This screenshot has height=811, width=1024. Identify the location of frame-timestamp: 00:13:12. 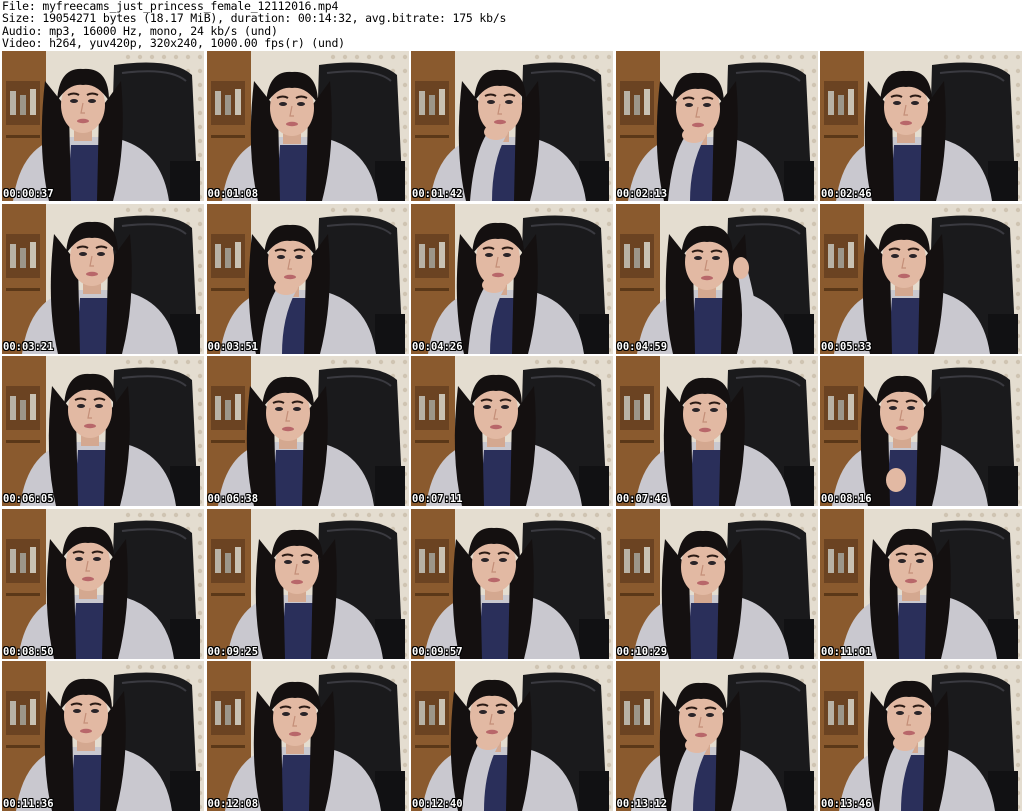
(642, 804).